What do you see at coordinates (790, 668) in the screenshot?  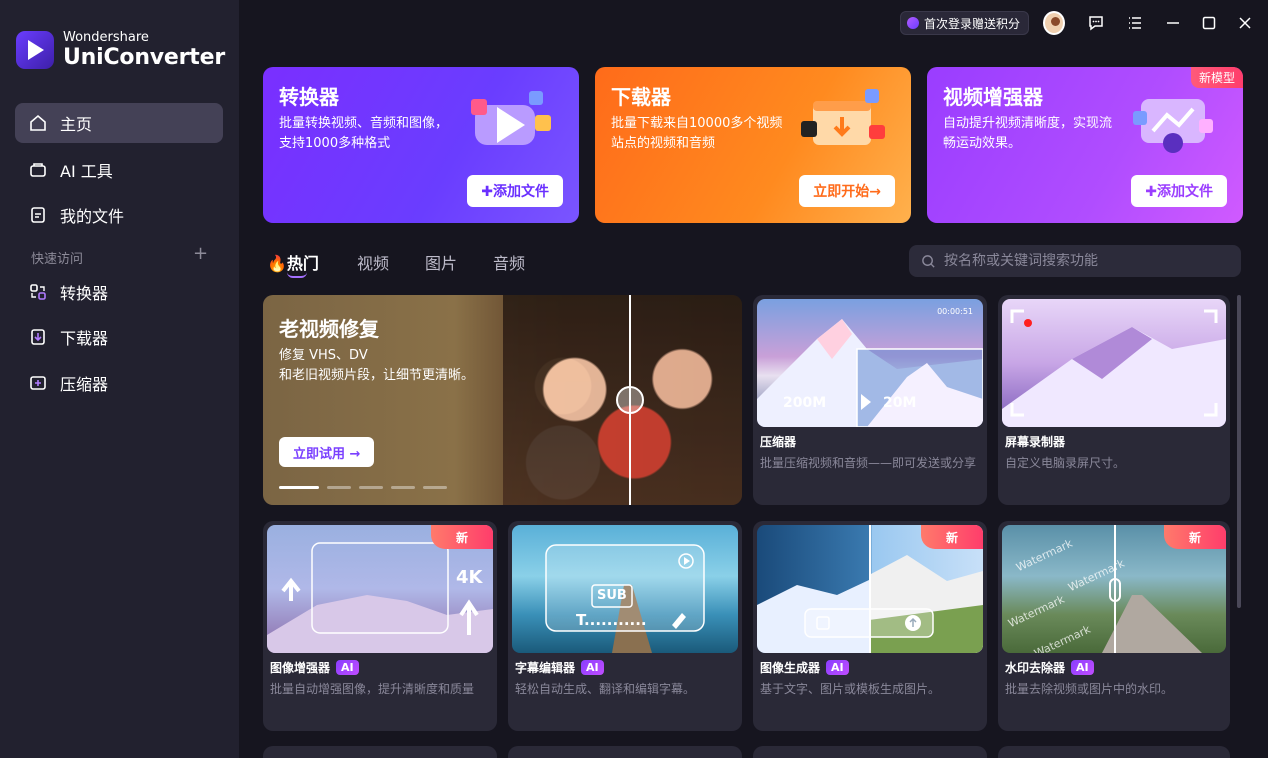 I see `tool-name: 图像生成器` at bounding box center [790, 668].